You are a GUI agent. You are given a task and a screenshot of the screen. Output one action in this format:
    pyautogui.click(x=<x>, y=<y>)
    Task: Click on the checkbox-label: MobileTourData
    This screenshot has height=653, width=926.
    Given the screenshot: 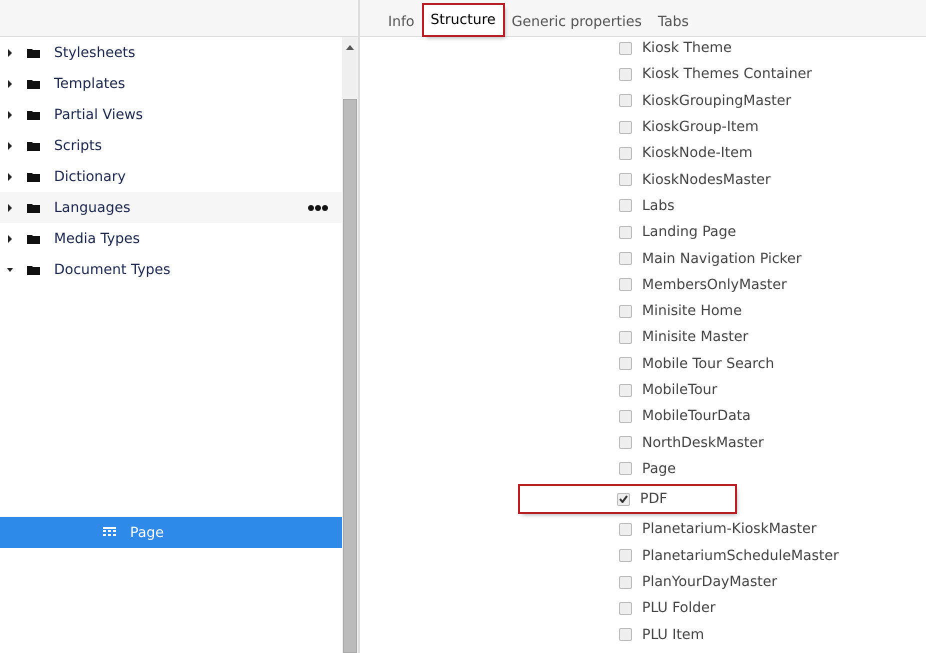 What is the action you would take?
    pyautogui.click(x=696, y=416)
    